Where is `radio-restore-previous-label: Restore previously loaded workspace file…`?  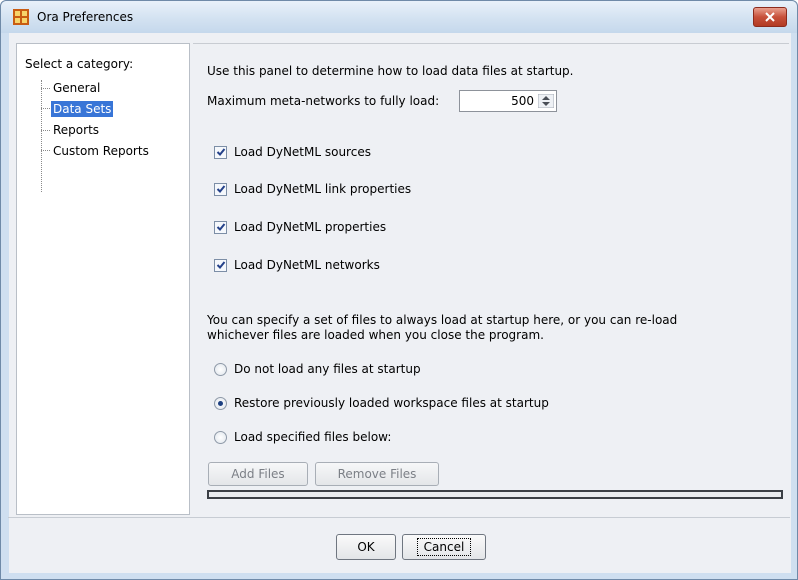
radio-restore-previous-label: Restore previously loaded workspace file… is located at coordinates (391, 403).